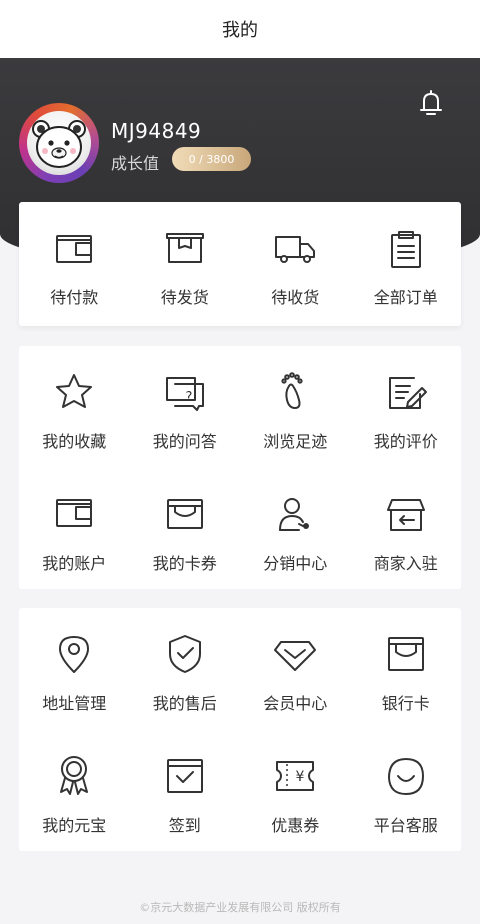  I want to click on menu-item-label: 全部订单, so click(405, 297).